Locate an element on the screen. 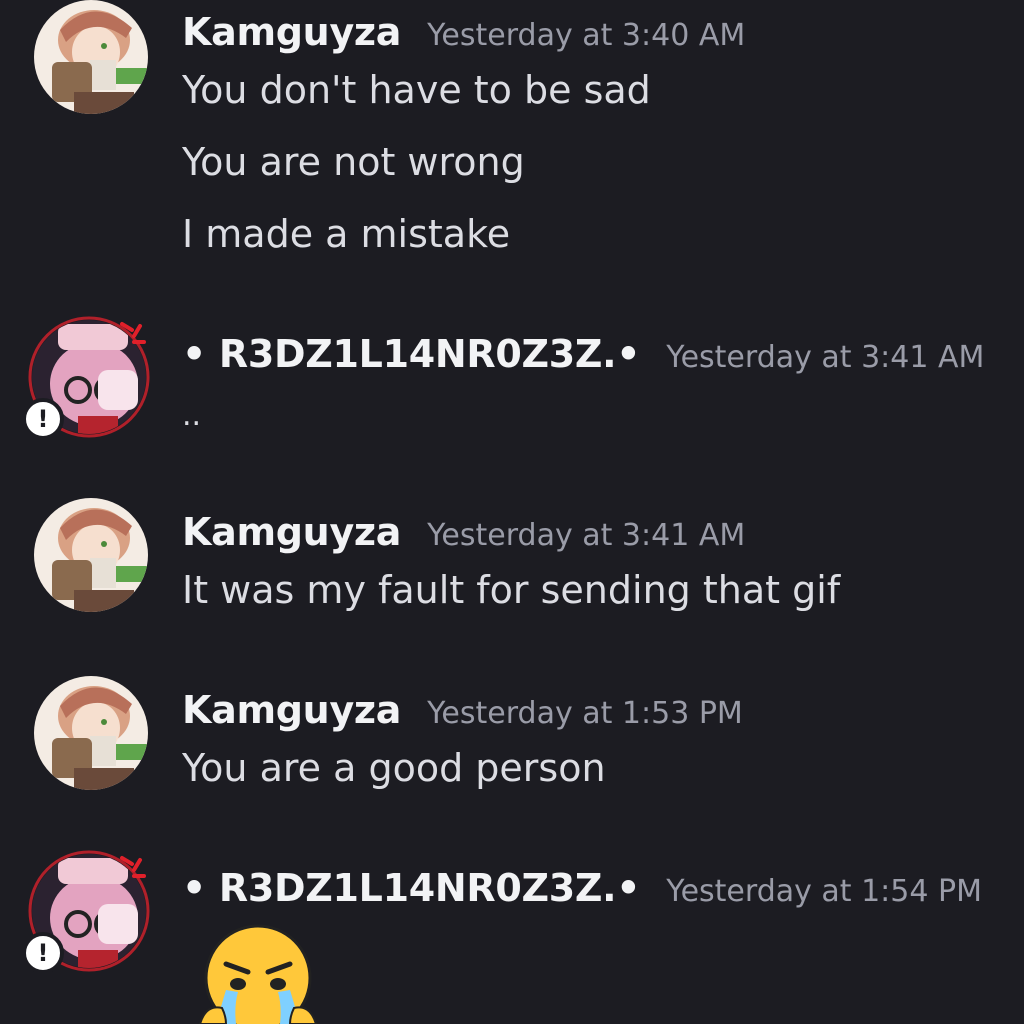  message-header: Kamguyza Yesterday at 3:41 AM is located at coordinates (463, 532).